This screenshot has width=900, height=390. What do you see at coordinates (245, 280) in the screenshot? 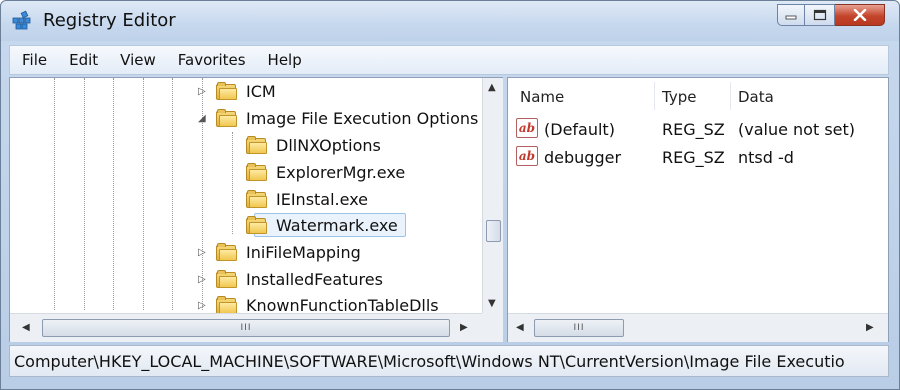
I see `tree-node-installedfeatures: ▷ InstalledFeatures` at bounding box center [245, 280].